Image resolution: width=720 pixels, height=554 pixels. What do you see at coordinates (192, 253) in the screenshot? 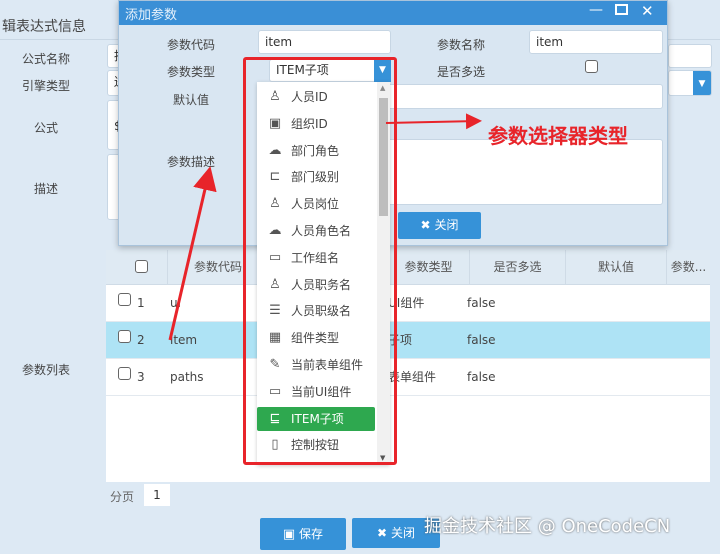
I see `arrow-to-desc` at bounding box center [192, 253].